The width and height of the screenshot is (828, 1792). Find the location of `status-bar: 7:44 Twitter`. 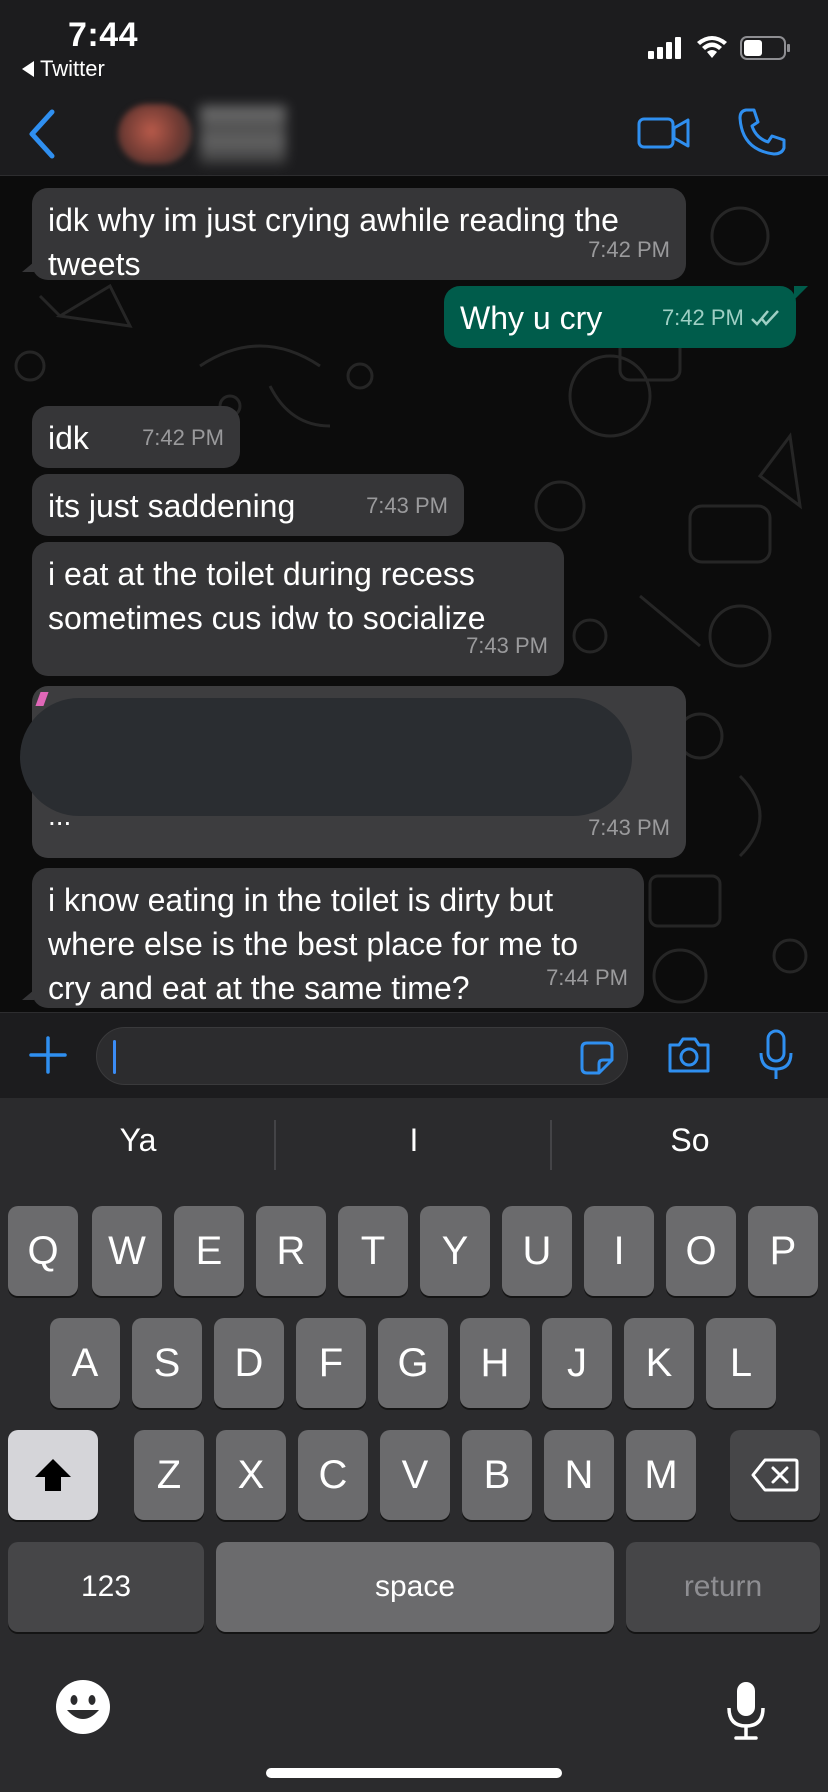

status-bar: 7:44 Twitter is located at coordinates (414, 46).